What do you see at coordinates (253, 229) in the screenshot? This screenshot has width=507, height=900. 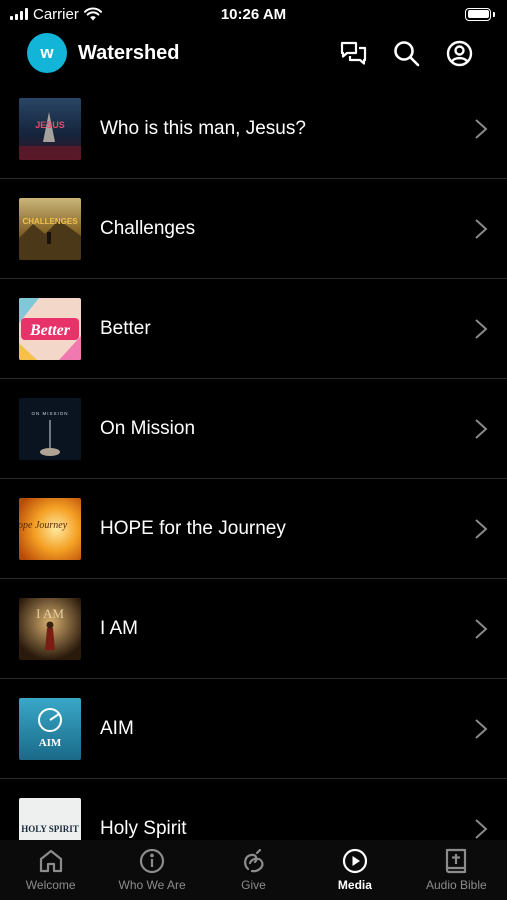 I see `list-item: CHALLENGES Challenges` at bounding box center [253, 229].